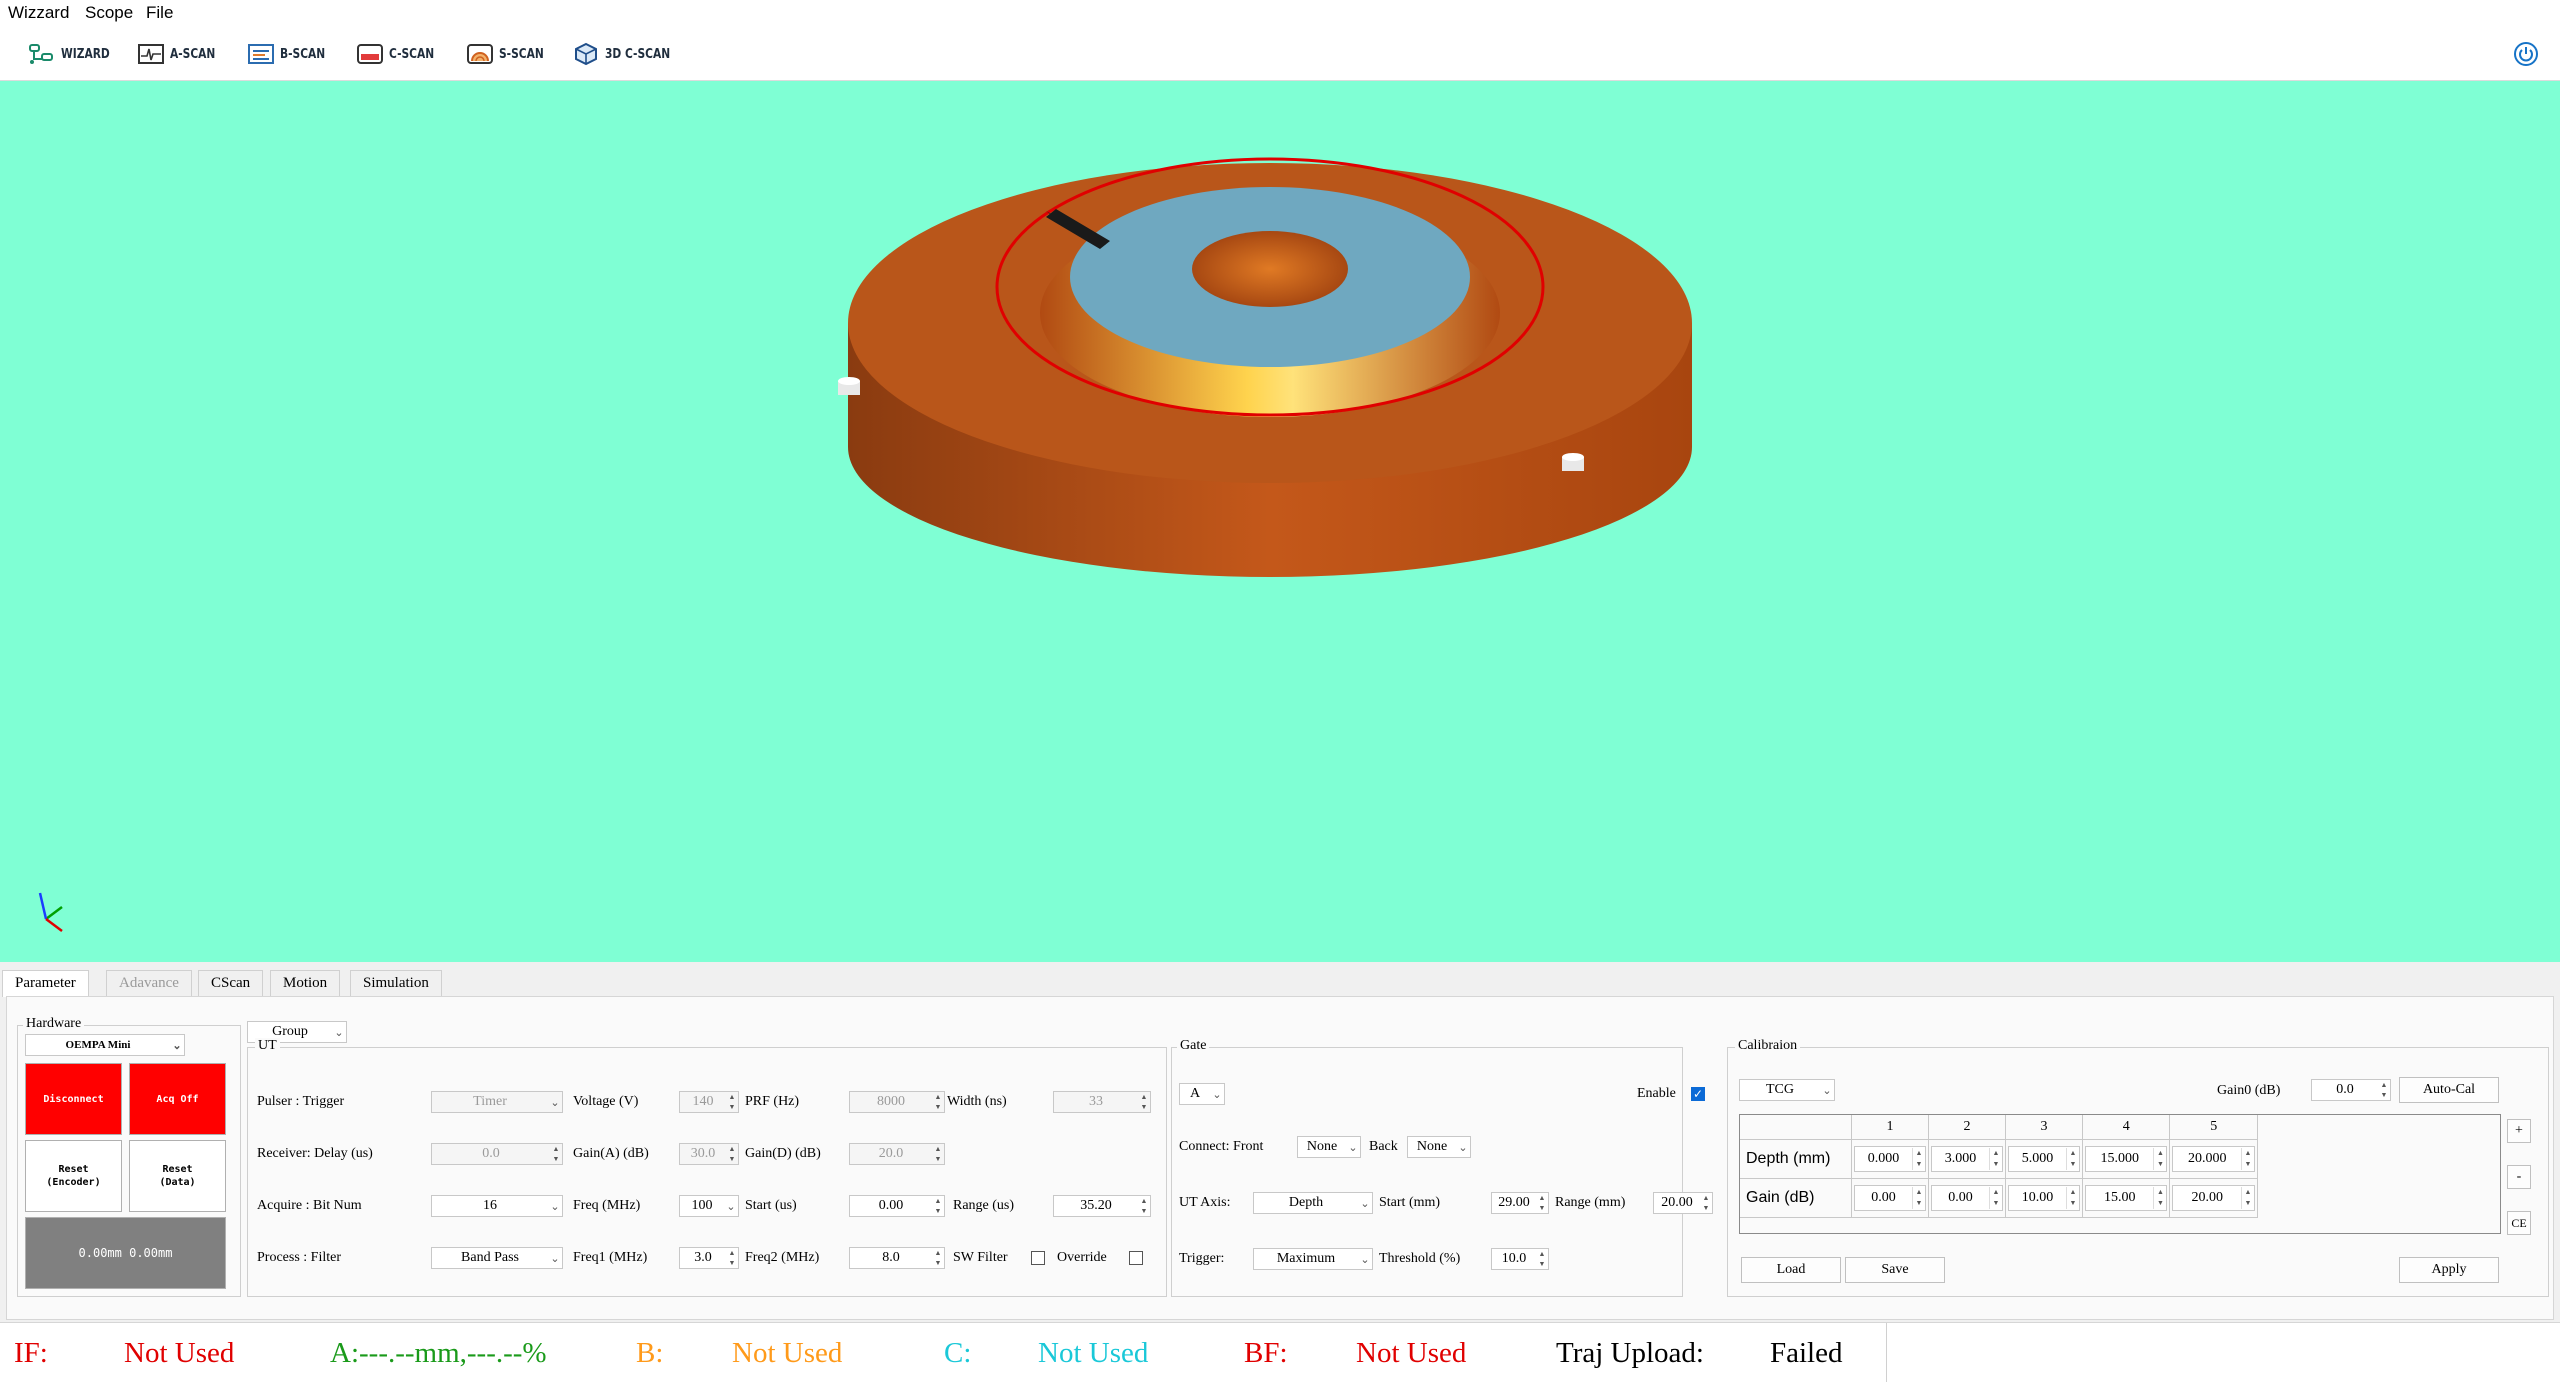  Describe the element at coordinates (1410, 1202) in the screenshot. I see `gate-start-label: Start (mm)` at that location.